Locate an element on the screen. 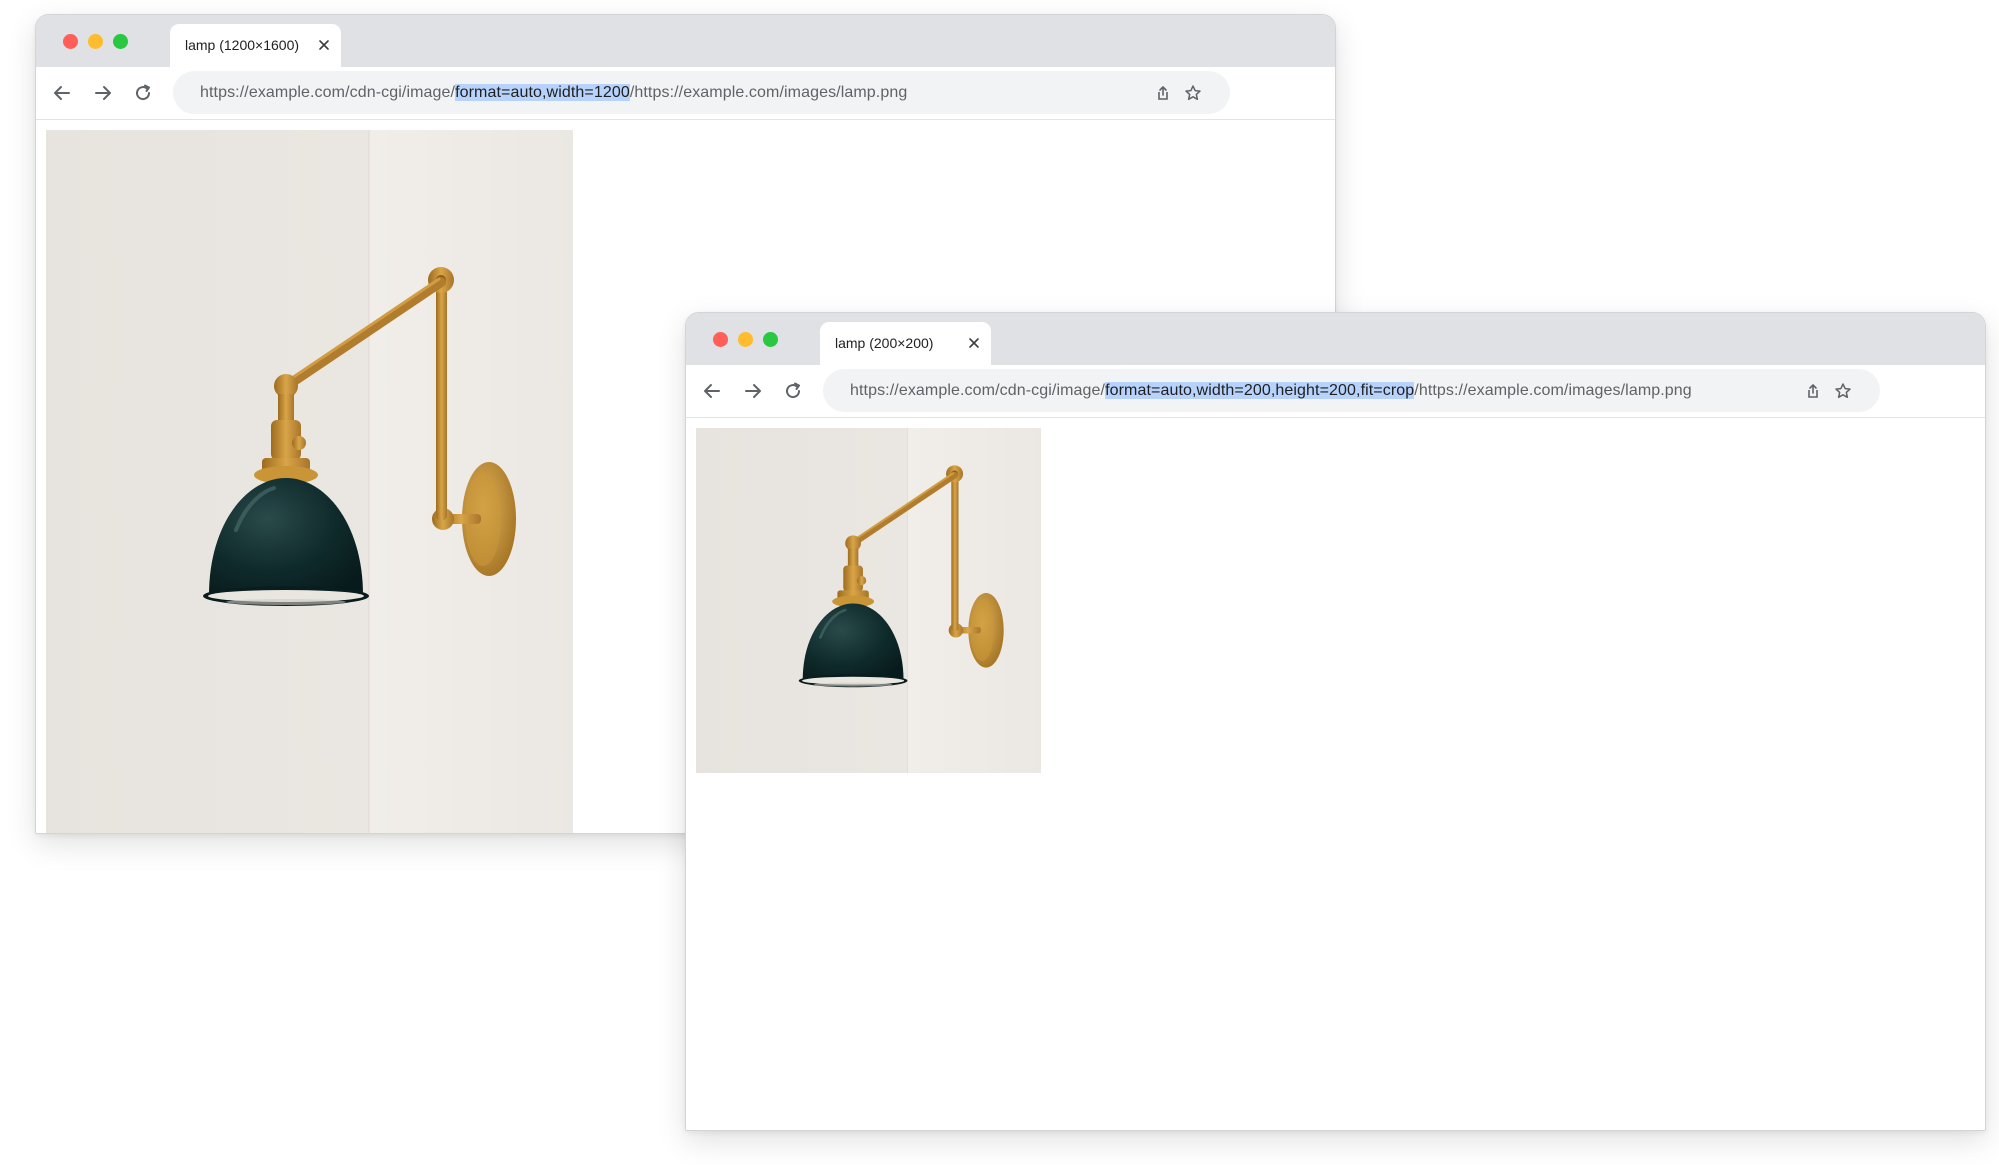 The image size is (1999, 1165). tab-title: lamp (1200×1600) is located at coordinates (242, 45).